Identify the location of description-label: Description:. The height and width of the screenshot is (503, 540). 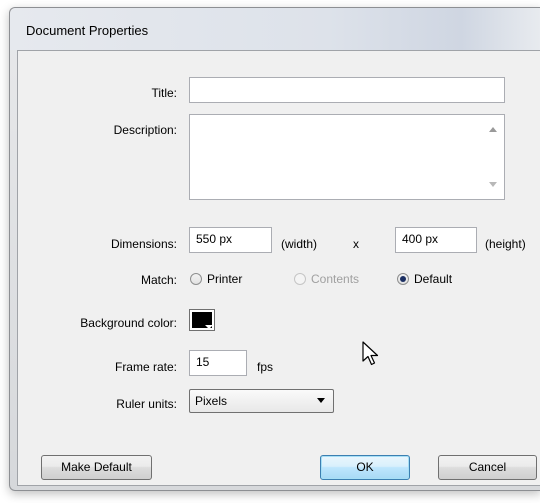
(145, 130).